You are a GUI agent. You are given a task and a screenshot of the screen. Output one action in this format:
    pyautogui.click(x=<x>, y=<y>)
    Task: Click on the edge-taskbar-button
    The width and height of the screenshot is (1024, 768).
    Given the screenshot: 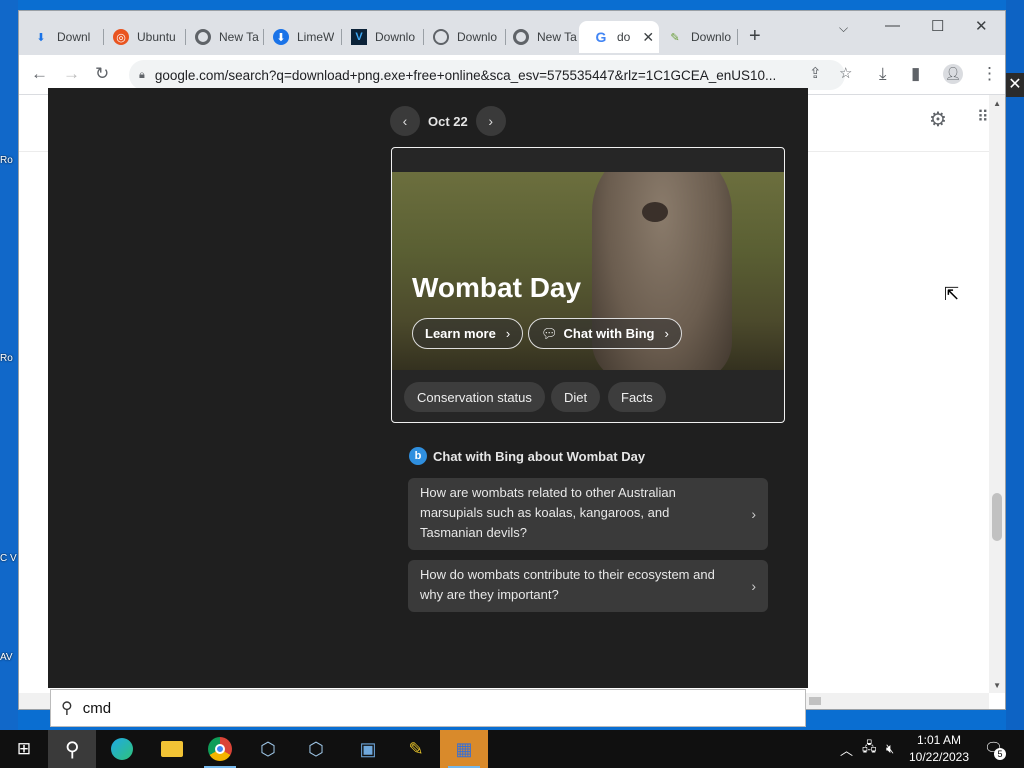 What is the action you would take?
    pyautogui.click(x=122, y=749)
    